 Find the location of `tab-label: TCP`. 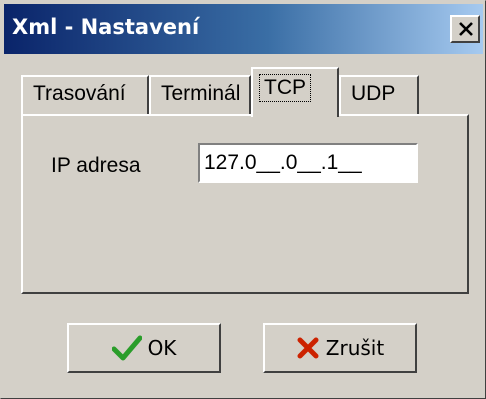

tab-label: TCP is located at coordinates (285, 88).